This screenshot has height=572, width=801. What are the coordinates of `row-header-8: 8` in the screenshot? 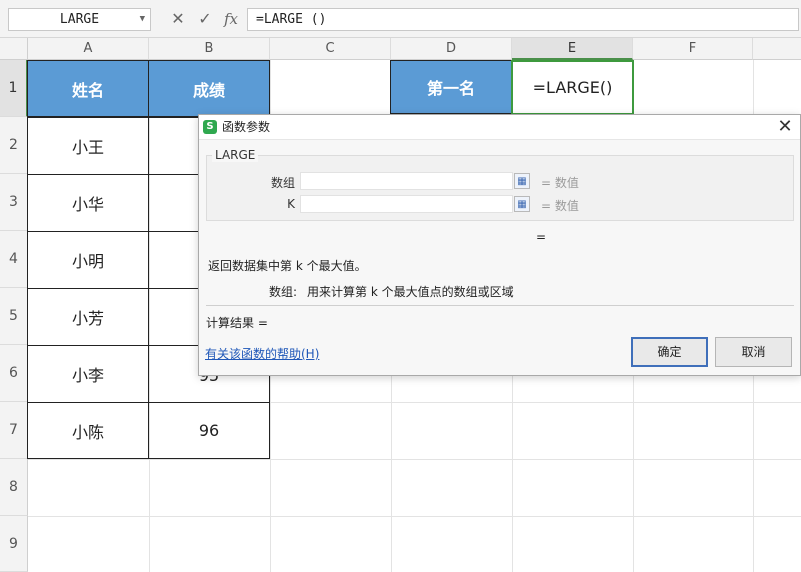 It's located at (14, 487).